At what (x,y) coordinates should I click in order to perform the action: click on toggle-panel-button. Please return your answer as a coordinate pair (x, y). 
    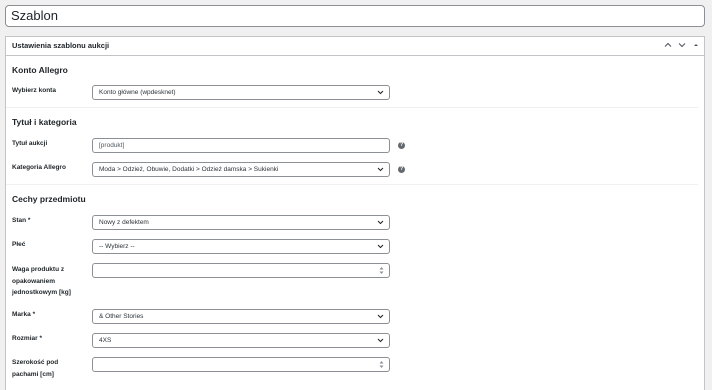
    Looking at the image, I should click on (696, 45).